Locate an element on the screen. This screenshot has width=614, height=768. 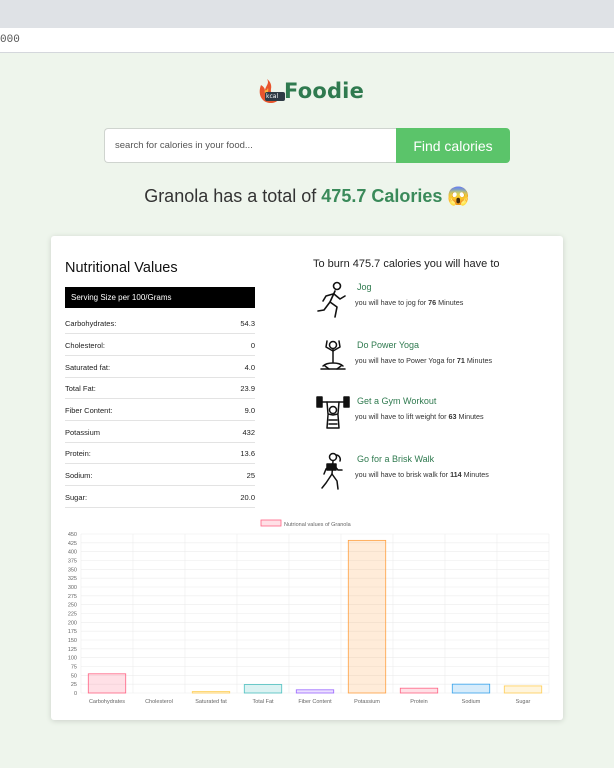
logo-badge: kcal is located at coordinates (272, 96).